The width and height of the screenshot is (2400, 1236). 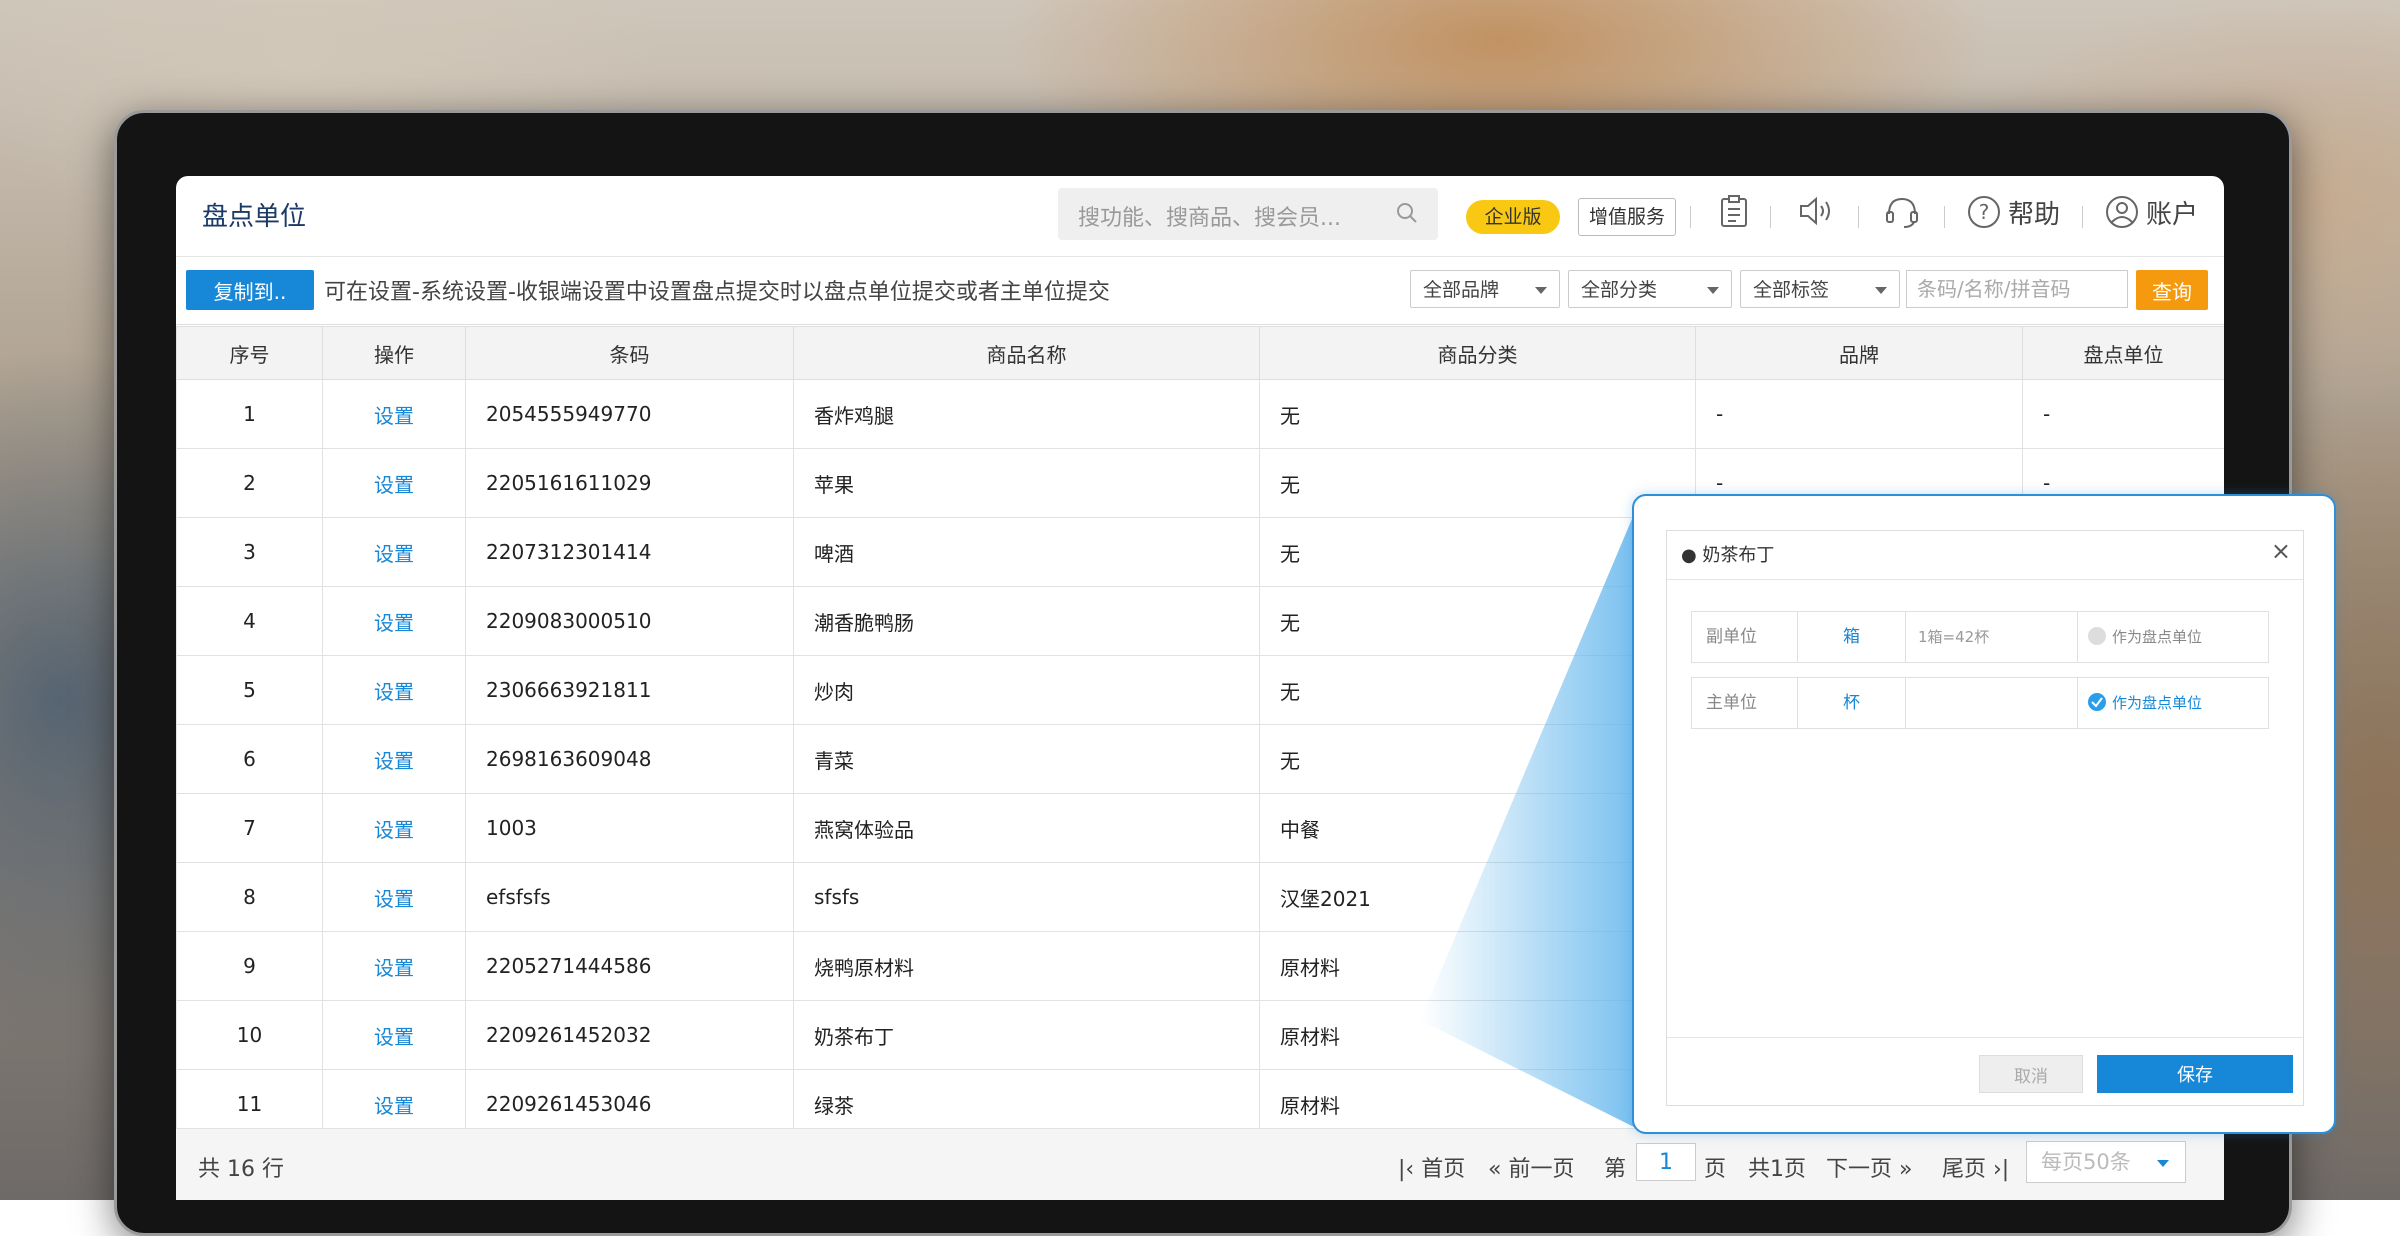 I want to click on product-name-cell-container: 苹果, so click(x=1026, y=483).